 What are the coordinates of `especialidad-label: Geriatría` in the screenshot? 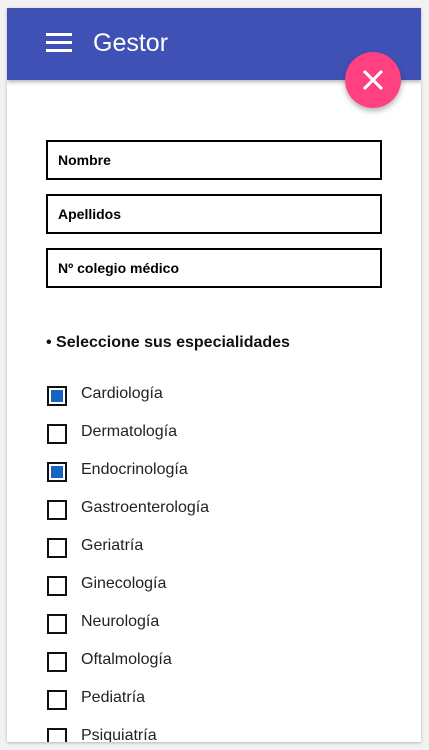 It's located at (112, 545).